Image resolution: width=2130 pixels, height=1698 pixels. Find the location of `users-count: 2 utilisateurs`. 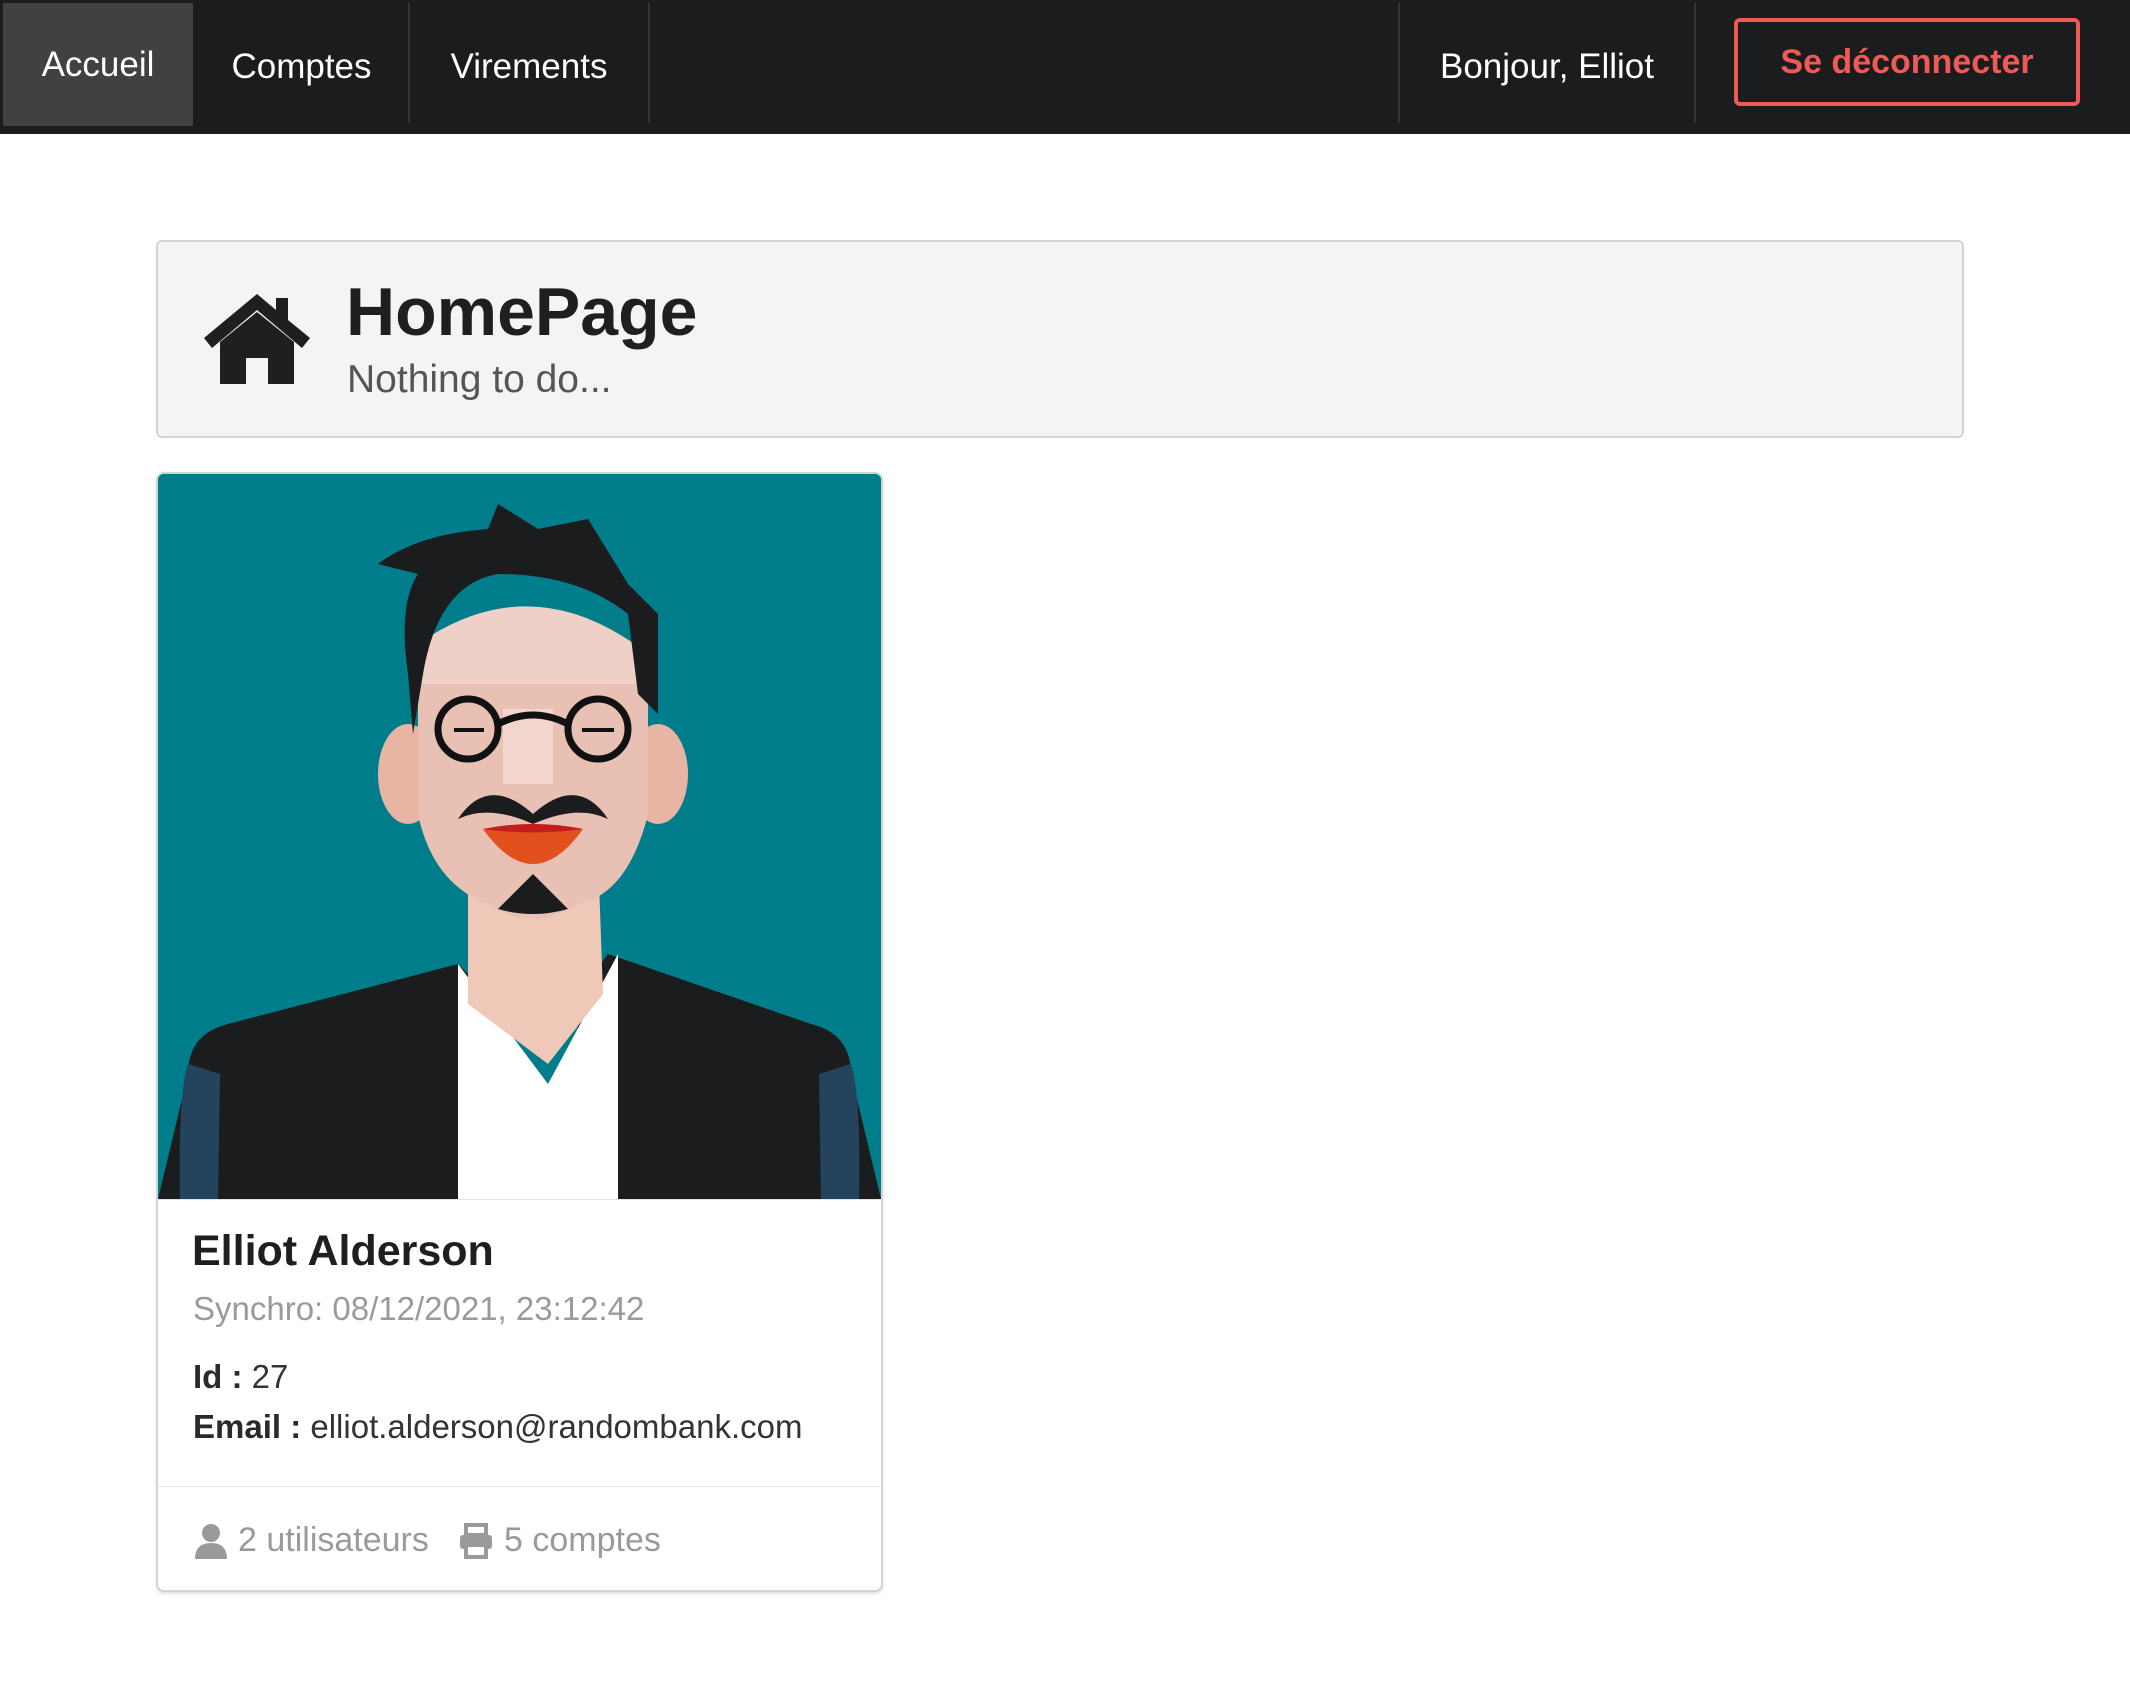

users-count: 2 utilisateurs is located at coordinates (333, 1540).